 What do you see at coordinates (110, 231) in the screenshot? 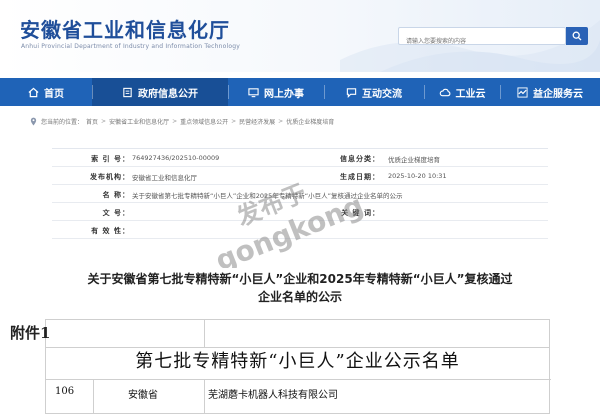
I see `validity-label: 有 效 性：` at bounding box center [110, 231].